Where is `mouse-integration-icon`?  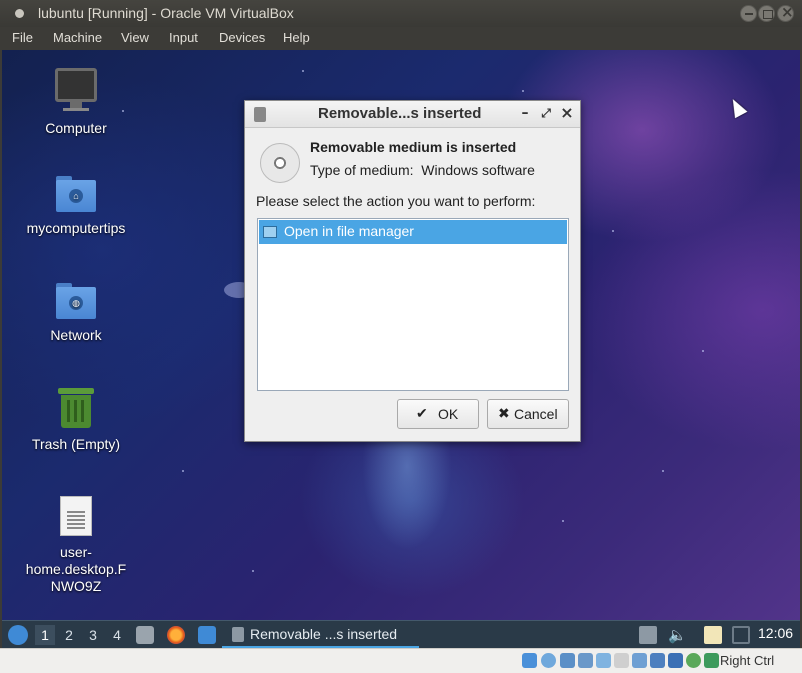 mouse-integration-icon is located at coordinates (693, 660).